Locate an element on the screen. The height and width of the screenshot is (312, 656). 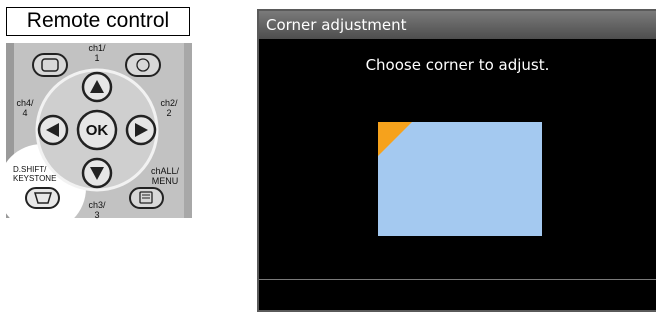
ok-label: OK is located at coordinates (97, 130).